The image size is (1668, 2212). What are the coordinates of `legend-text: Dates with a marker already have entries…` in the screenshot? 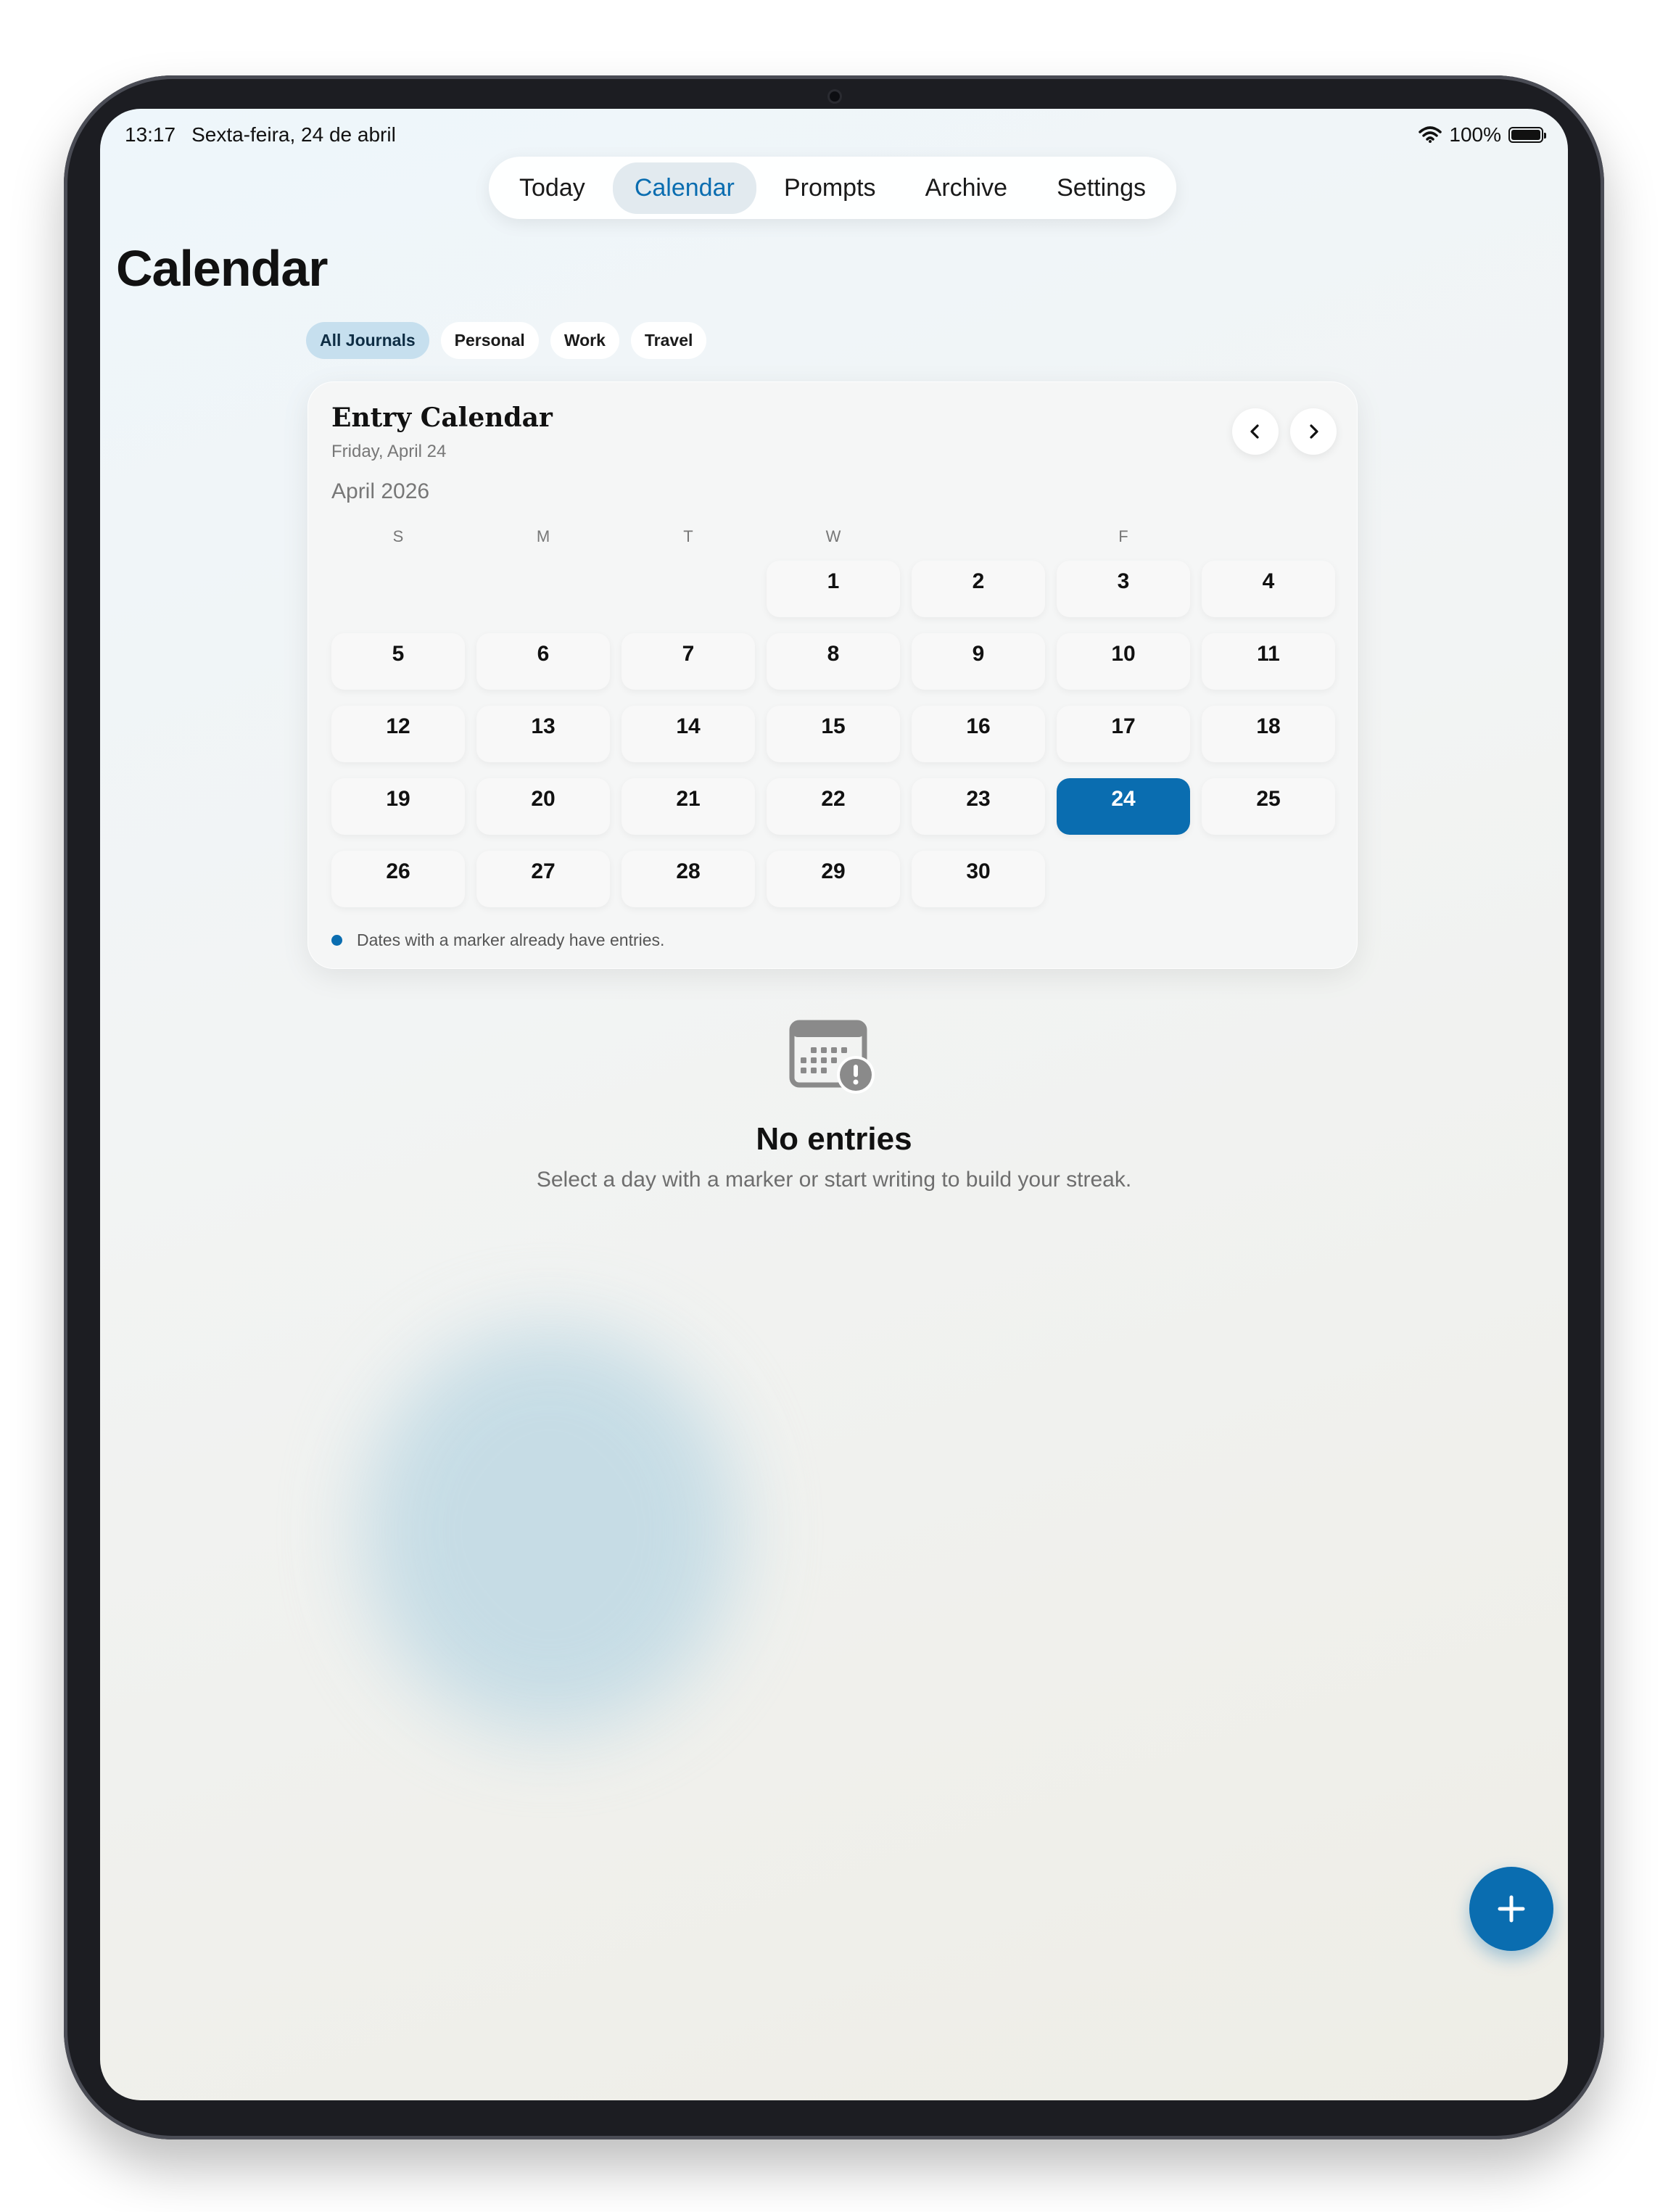 It's located at (511, 939).